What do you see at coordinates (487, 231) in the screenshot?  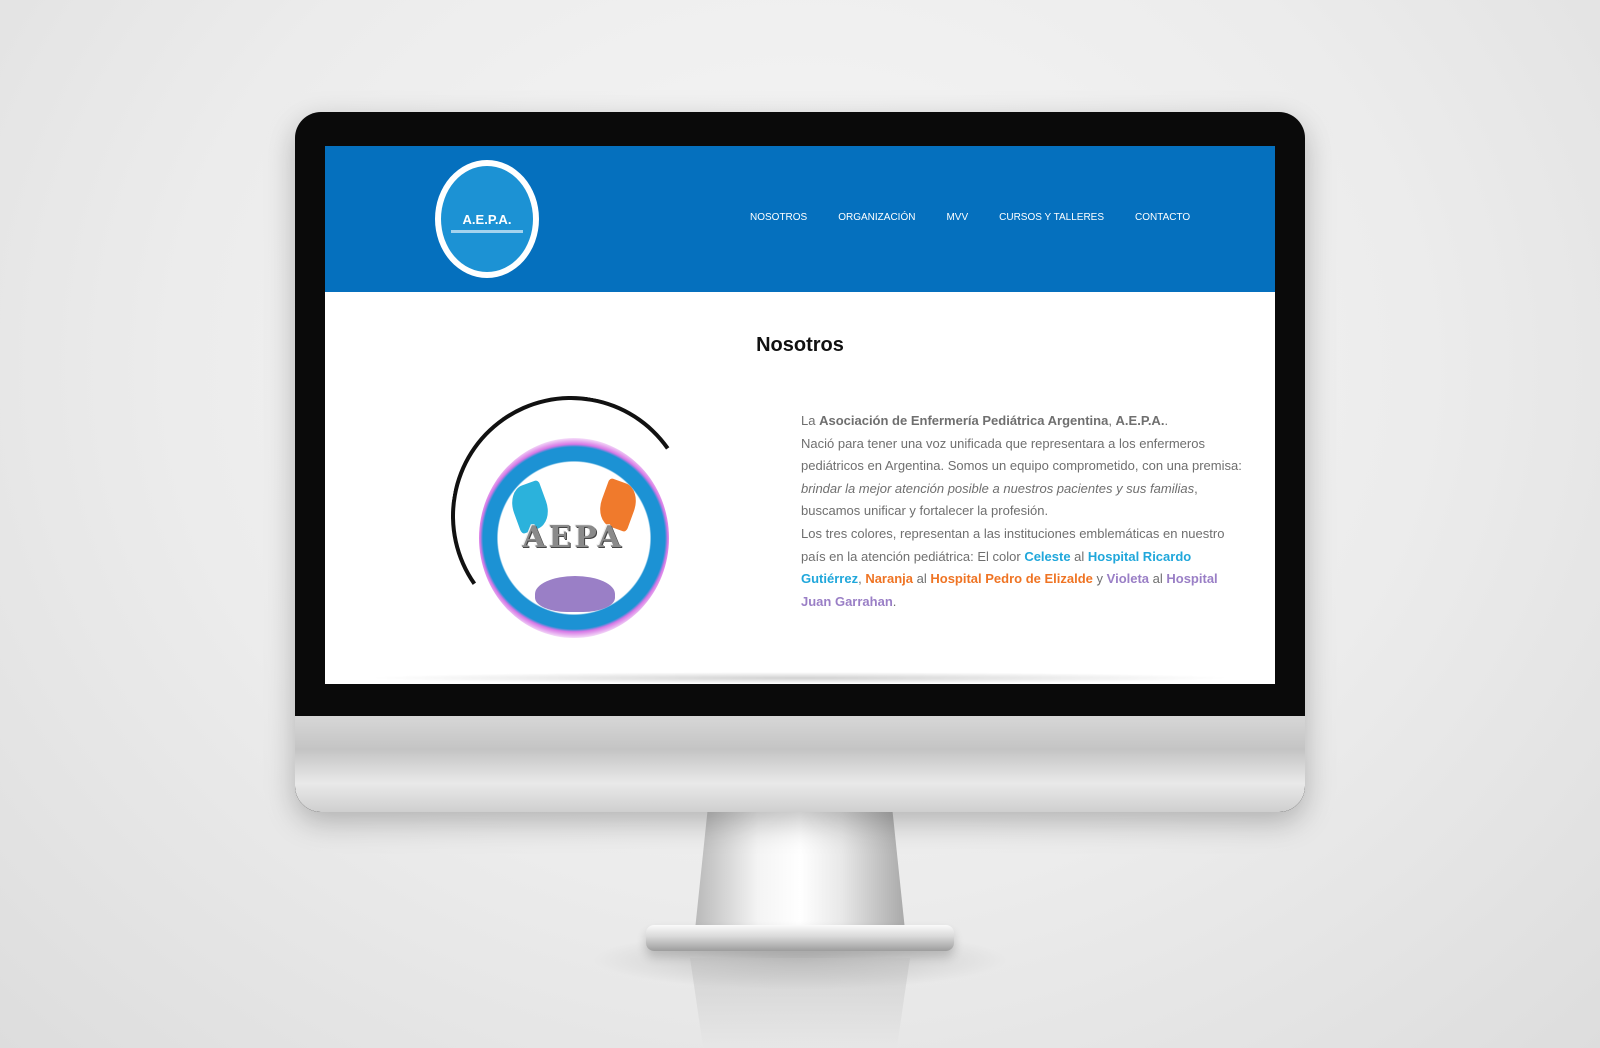 I see `logo-subline` at bounding box center [487, 231].